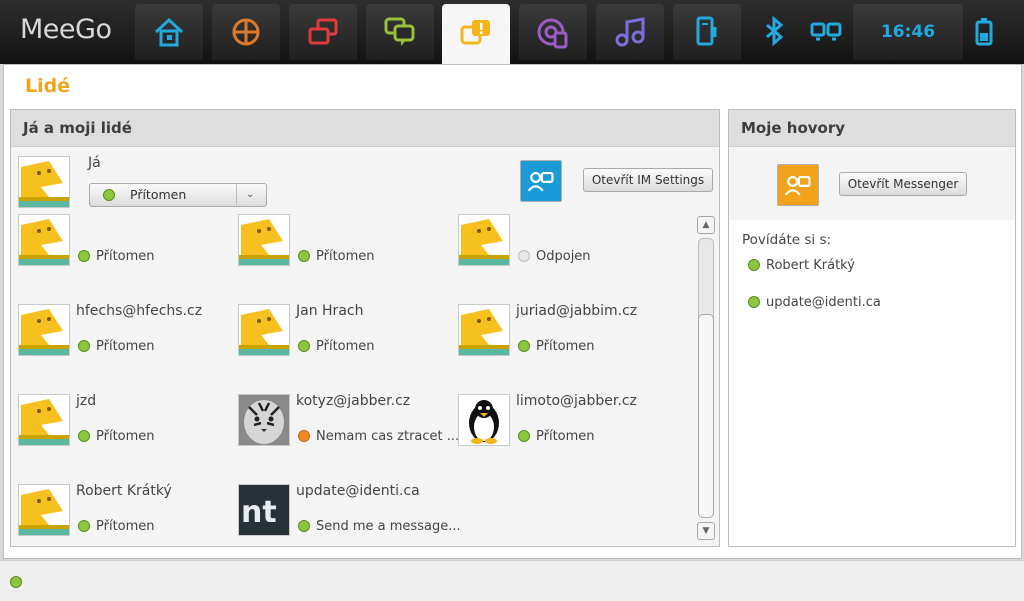  I want to click on open-im-settings-button: Otevřít IM Settings, so click(648, 180).